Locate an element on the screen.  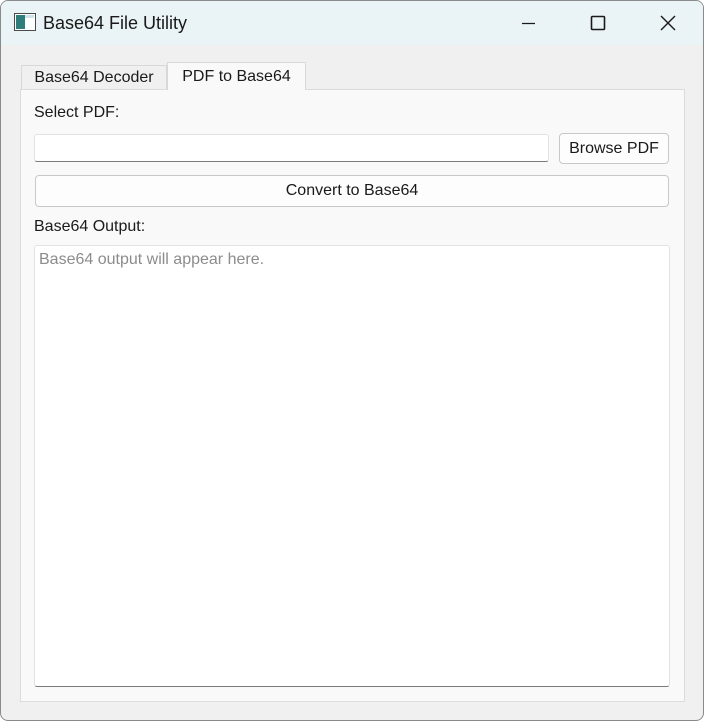
browse-pdf-button: Browse PDF is located at coordinates (614, 148).